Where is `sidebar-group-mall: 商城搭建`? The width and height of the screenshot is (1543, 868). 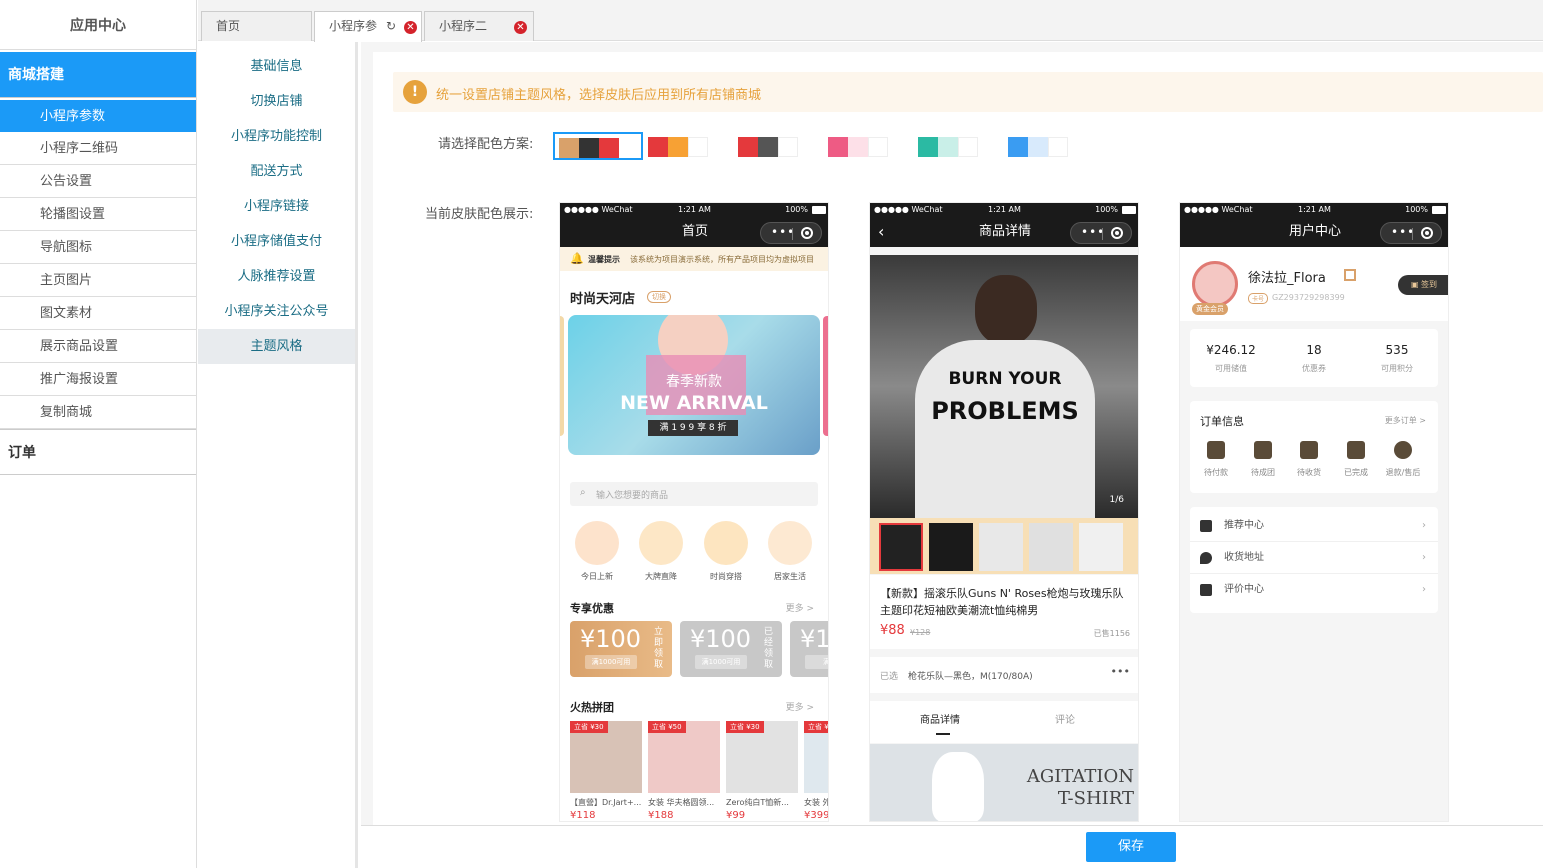 sidebar-group-mall: 商城搭建 is located at coordinates (98, 75).